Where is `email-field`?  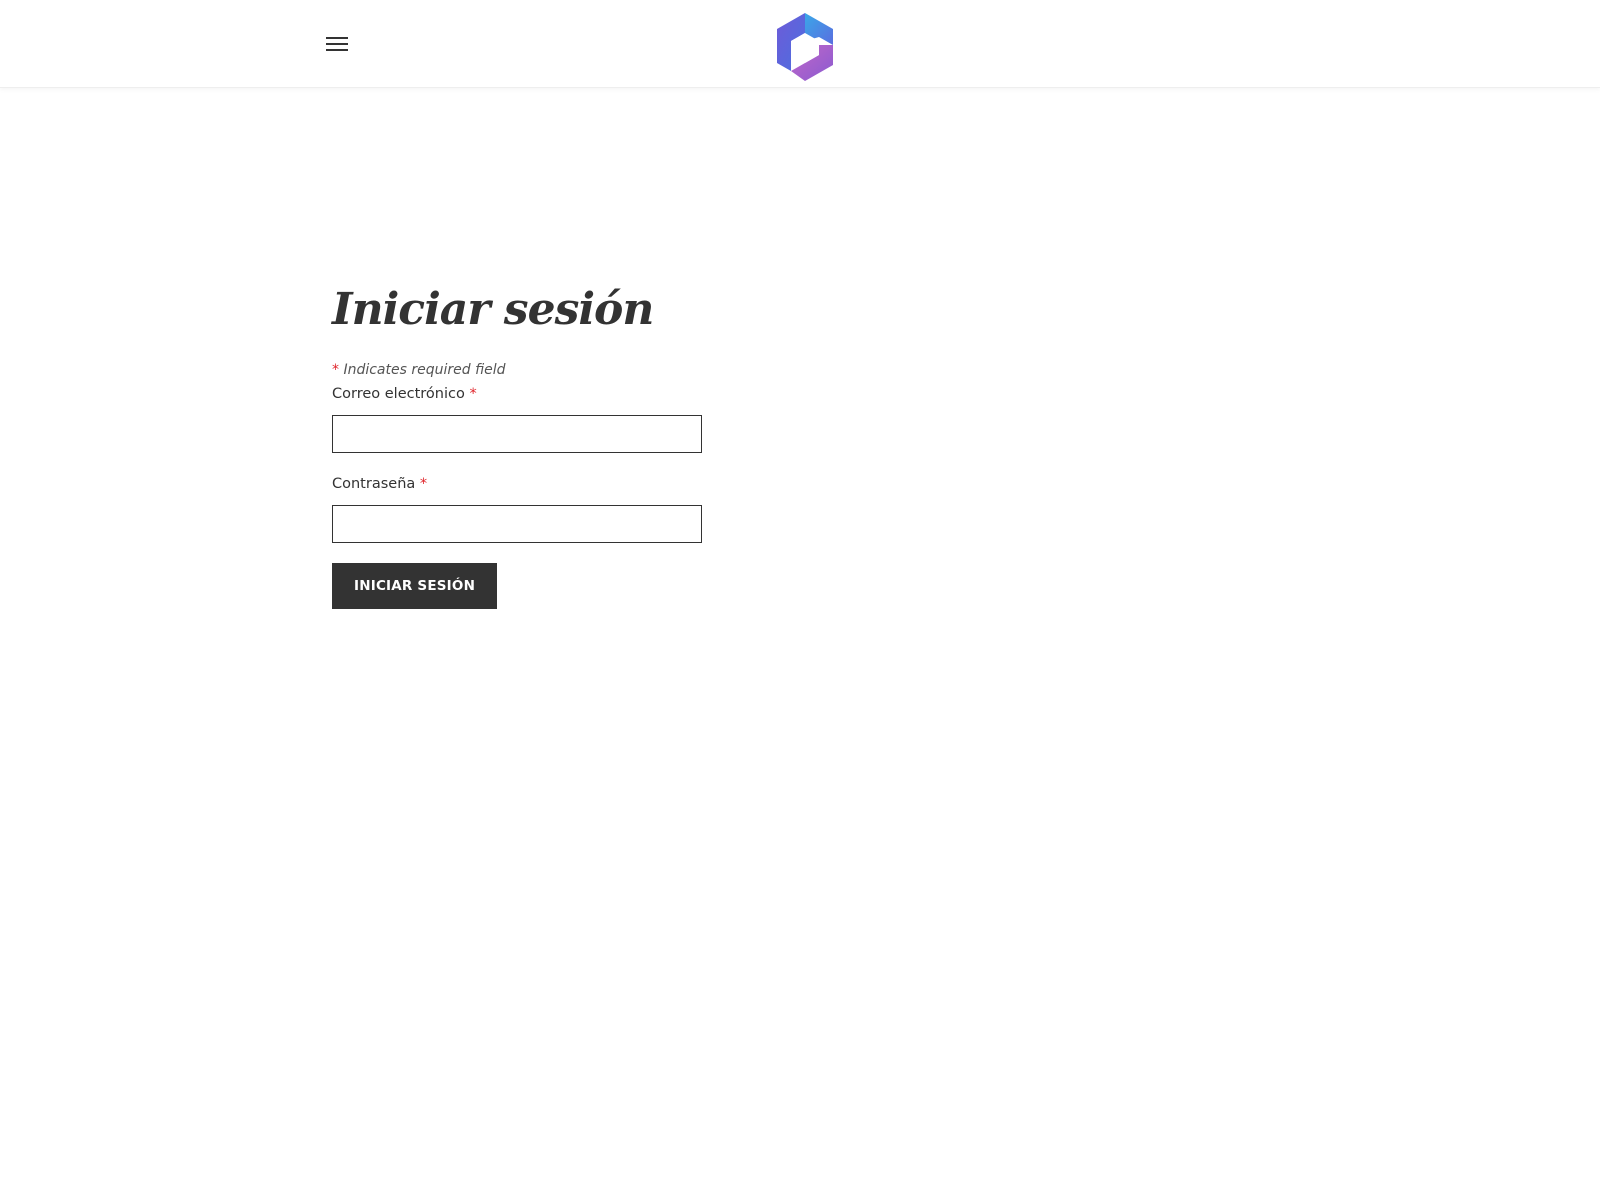
email-field is located at coordinates (517, 434).